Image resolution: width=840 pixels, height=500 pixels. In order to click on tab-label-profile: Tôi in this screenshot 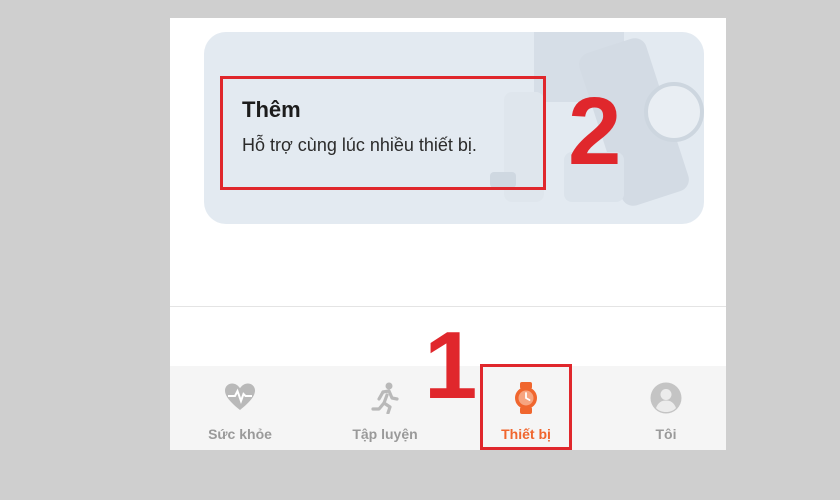, I will do `click(666, 434)`.